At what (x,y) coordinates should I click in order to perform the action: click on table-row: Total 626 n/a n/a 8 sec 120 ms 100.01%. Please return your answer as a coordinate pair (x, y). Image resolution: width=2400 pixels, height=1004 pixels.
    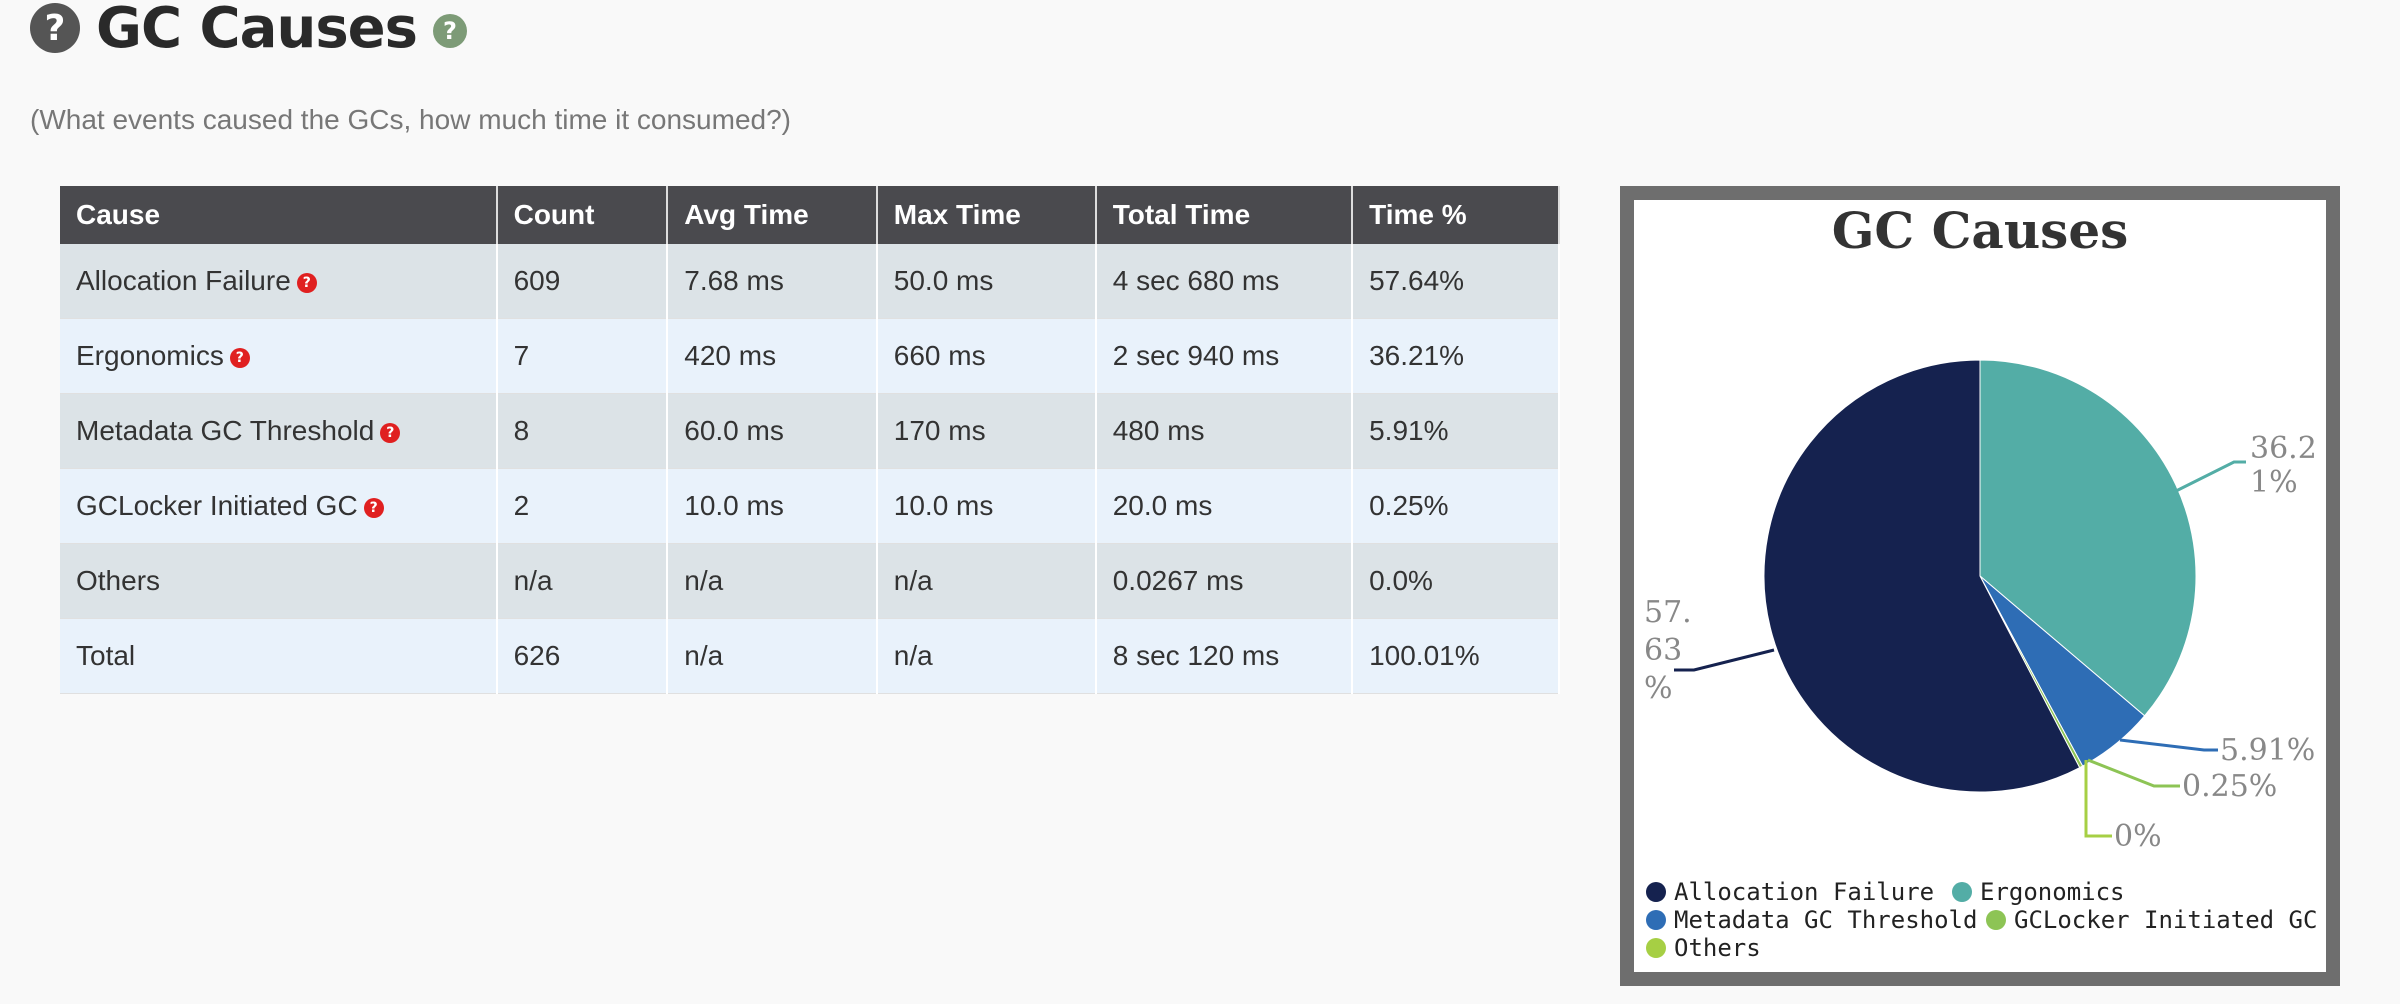
    Looking at the image, I should click on (810, 656).